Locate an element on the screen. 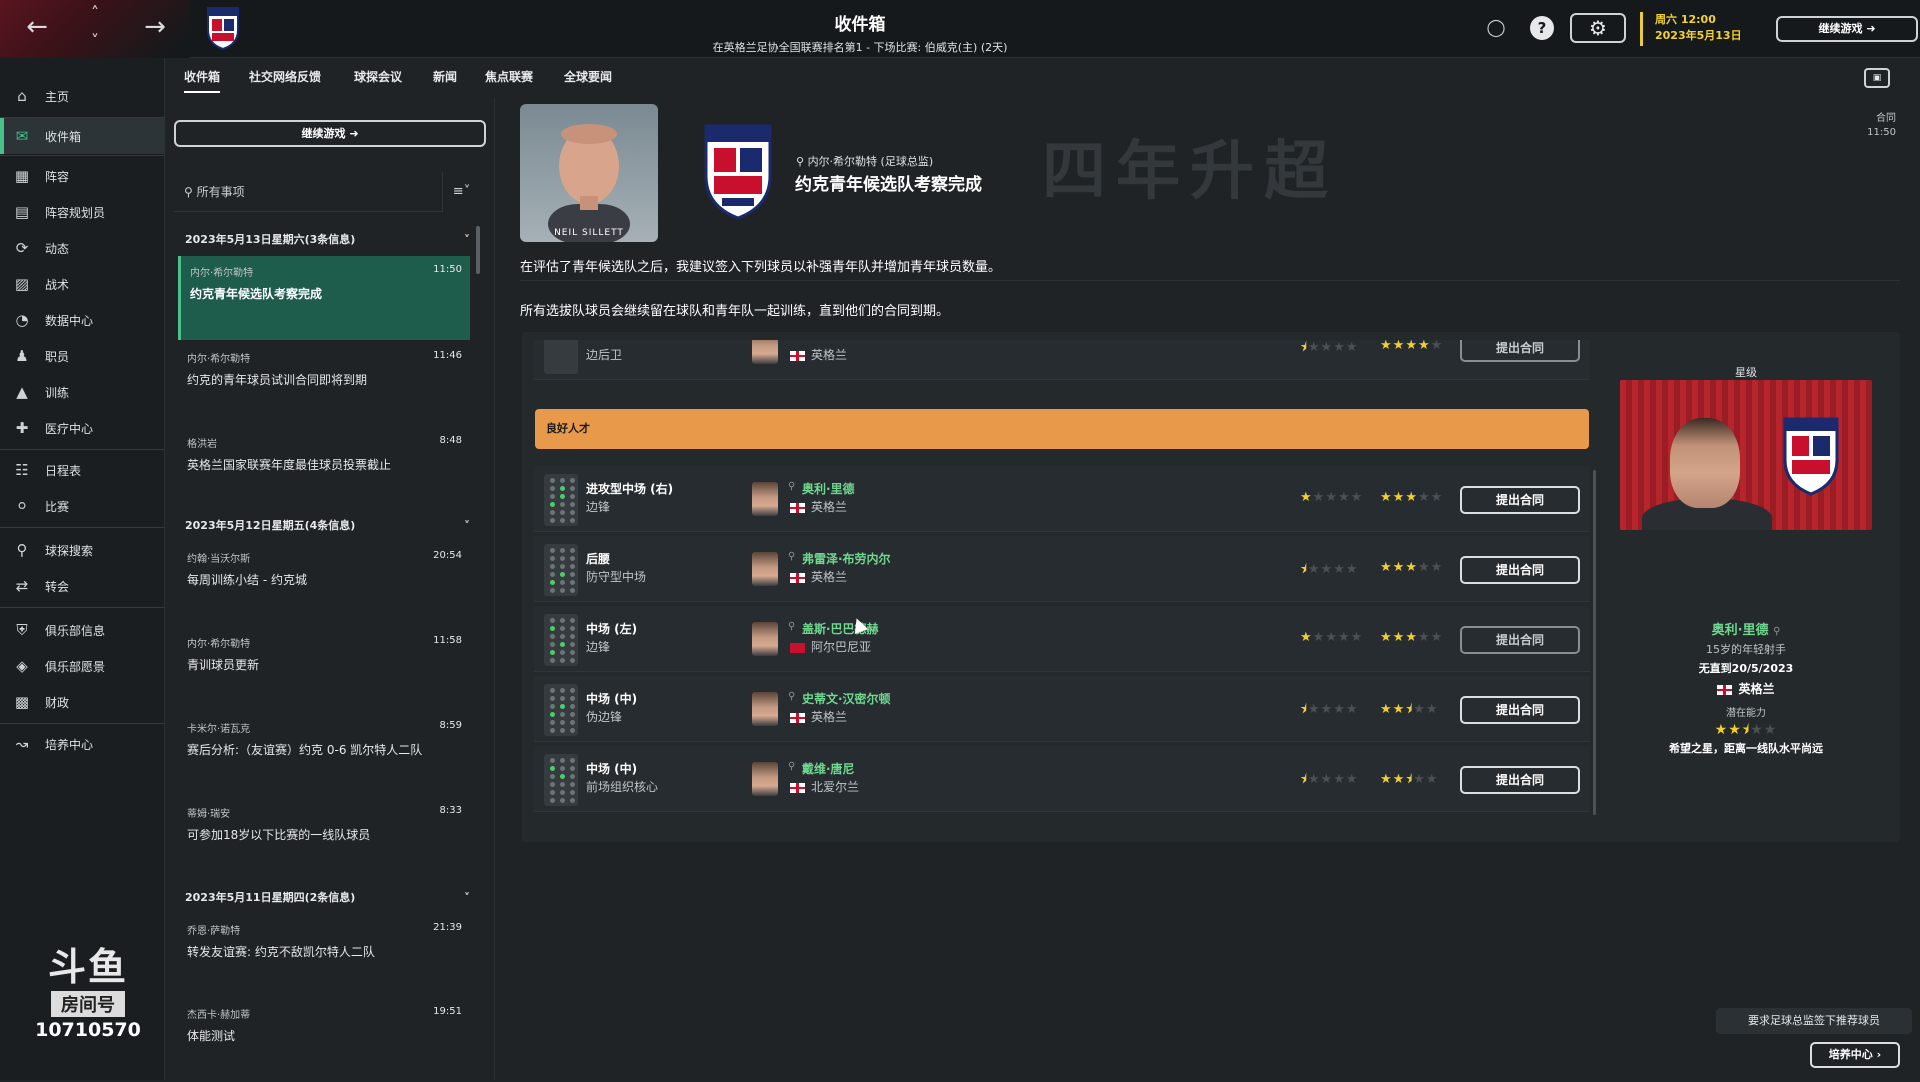 This screenshot has width=1920, height=1082. layout-toggle-icon: ▣ is located at coordinates (1877, 78).